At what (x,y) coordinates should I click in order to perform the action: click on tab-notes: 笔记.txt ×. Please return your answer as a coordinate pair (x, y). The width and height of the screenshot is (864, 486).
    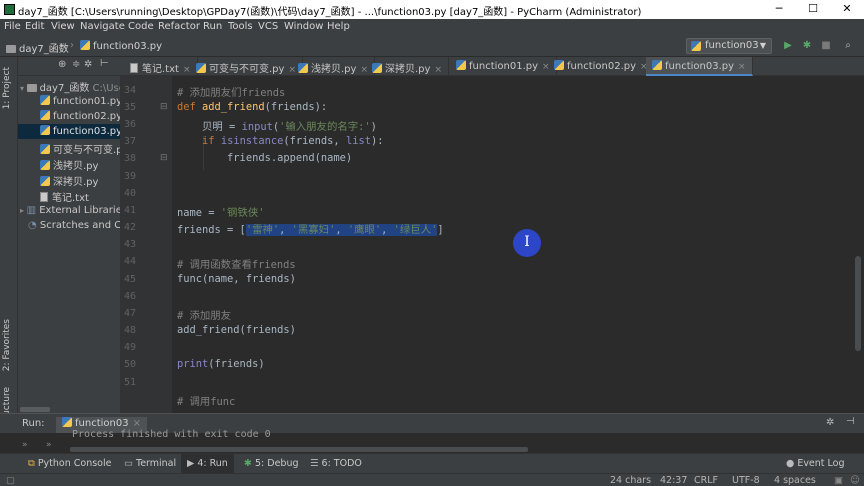
    Looking at the image, I should click on (161, 66).